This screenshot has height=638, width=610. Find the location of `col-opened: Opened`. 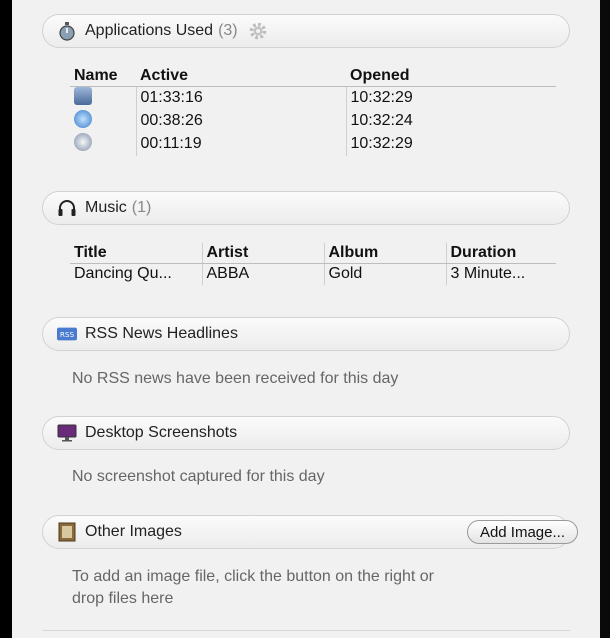

col-opened: Opened is located at coordinates (451, 76).